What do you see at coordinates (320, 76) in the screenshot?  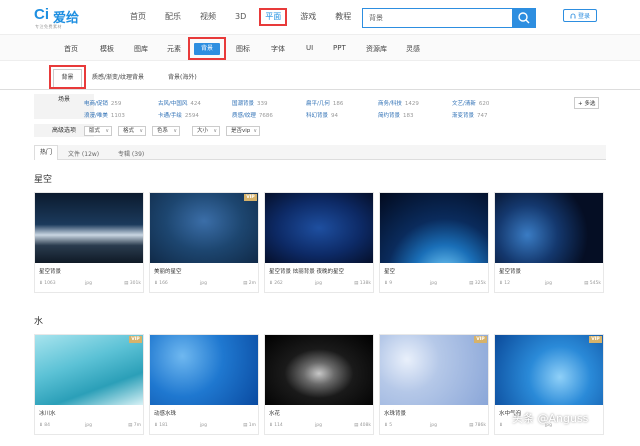 I see `sub-tabs: 背景 质感/渐变/纹理背景 背景(海外)` at bounding box center [320, 76].